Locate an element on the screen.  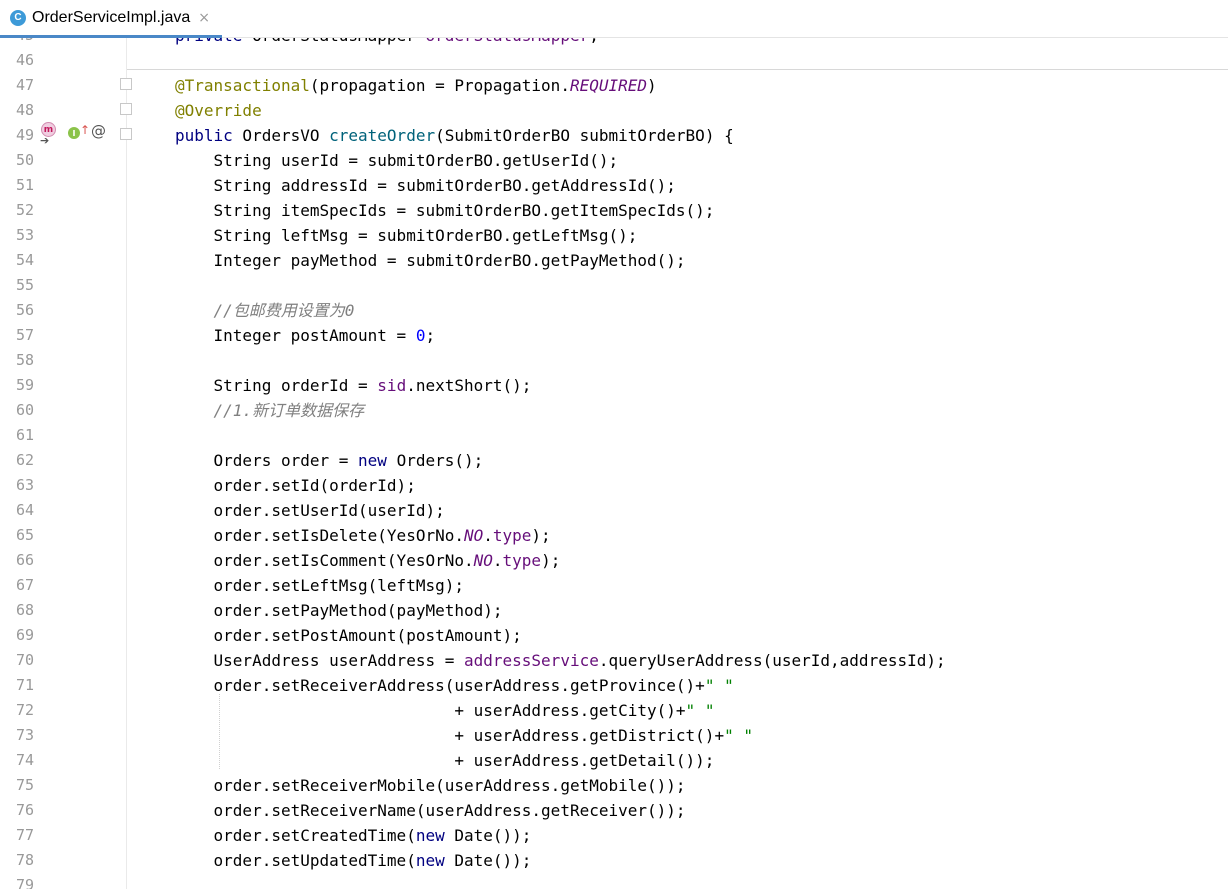
code-token: (propagation = Propagation. is located at coordinates (439, 85).